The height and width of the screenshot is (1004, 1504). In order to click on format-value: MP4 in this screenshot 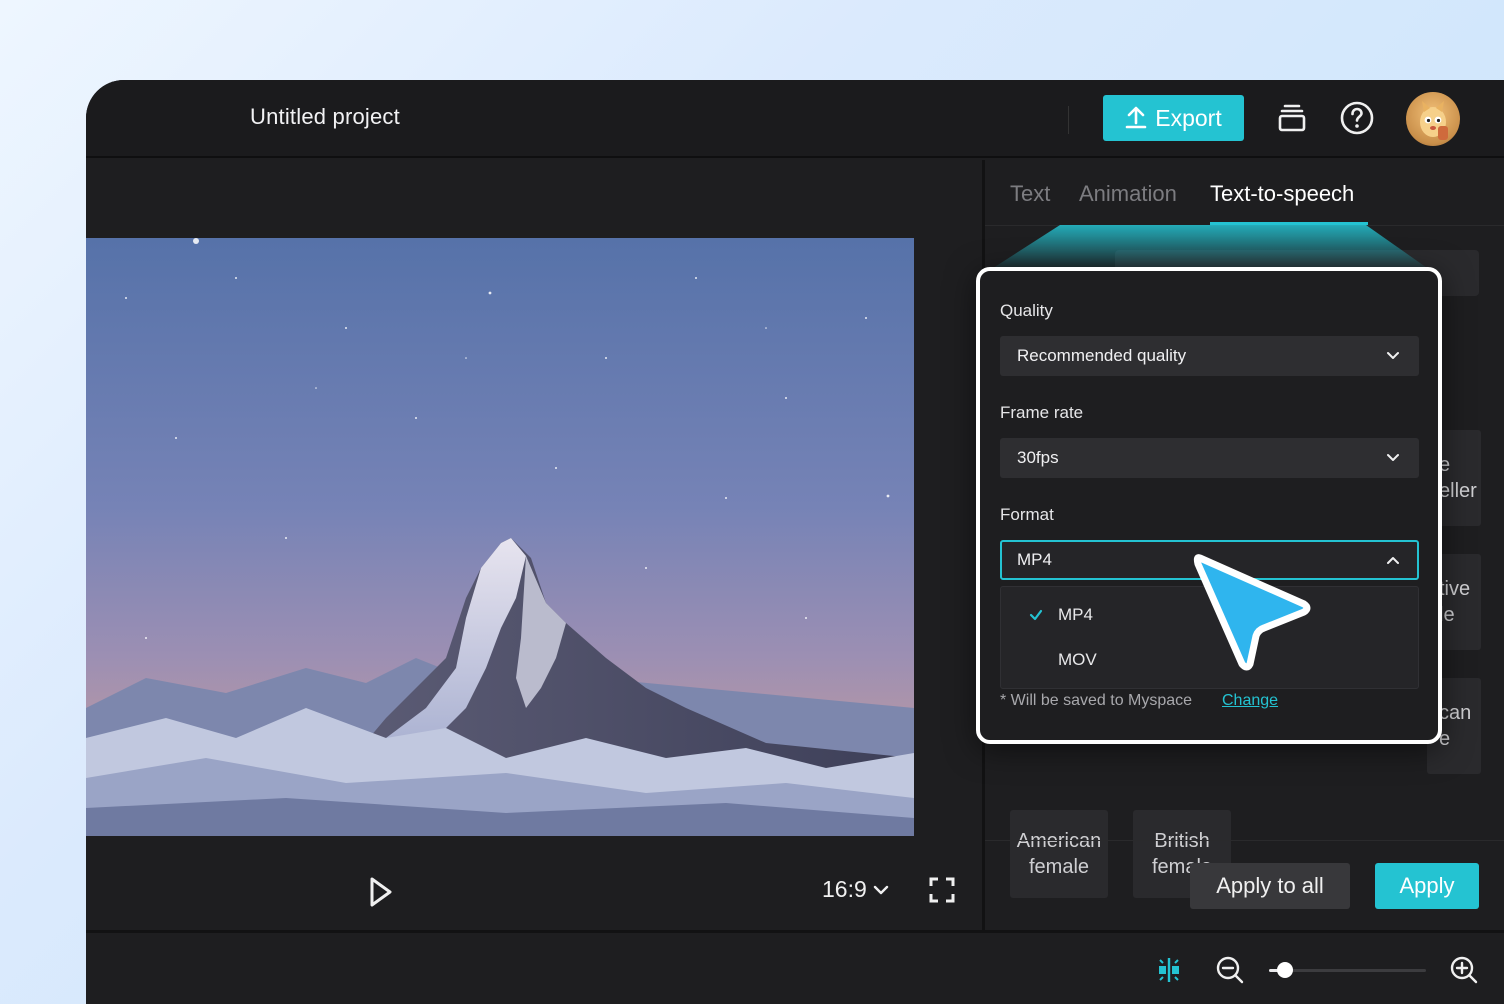, I will do `click(1034, 559)`.